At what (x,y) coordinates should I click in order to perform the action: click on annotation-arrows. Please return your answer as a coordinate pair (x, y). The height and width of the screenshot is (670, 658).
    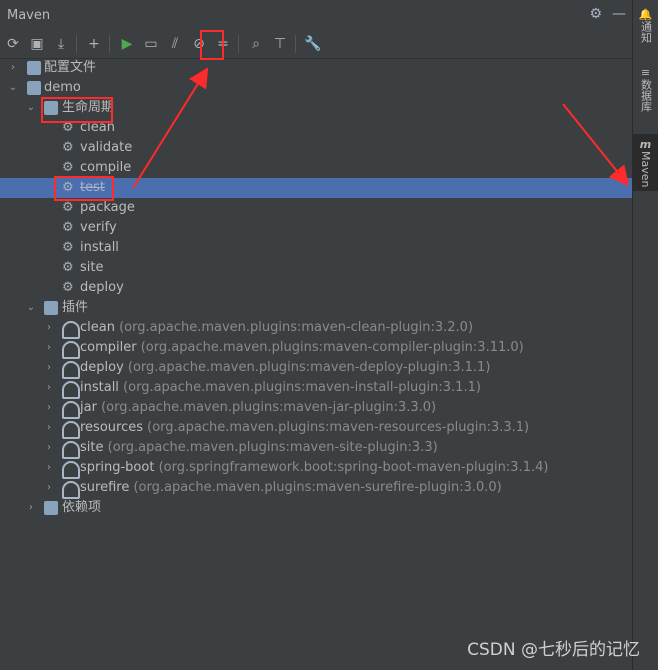
    Looking at the image, I should click on (381, 128).